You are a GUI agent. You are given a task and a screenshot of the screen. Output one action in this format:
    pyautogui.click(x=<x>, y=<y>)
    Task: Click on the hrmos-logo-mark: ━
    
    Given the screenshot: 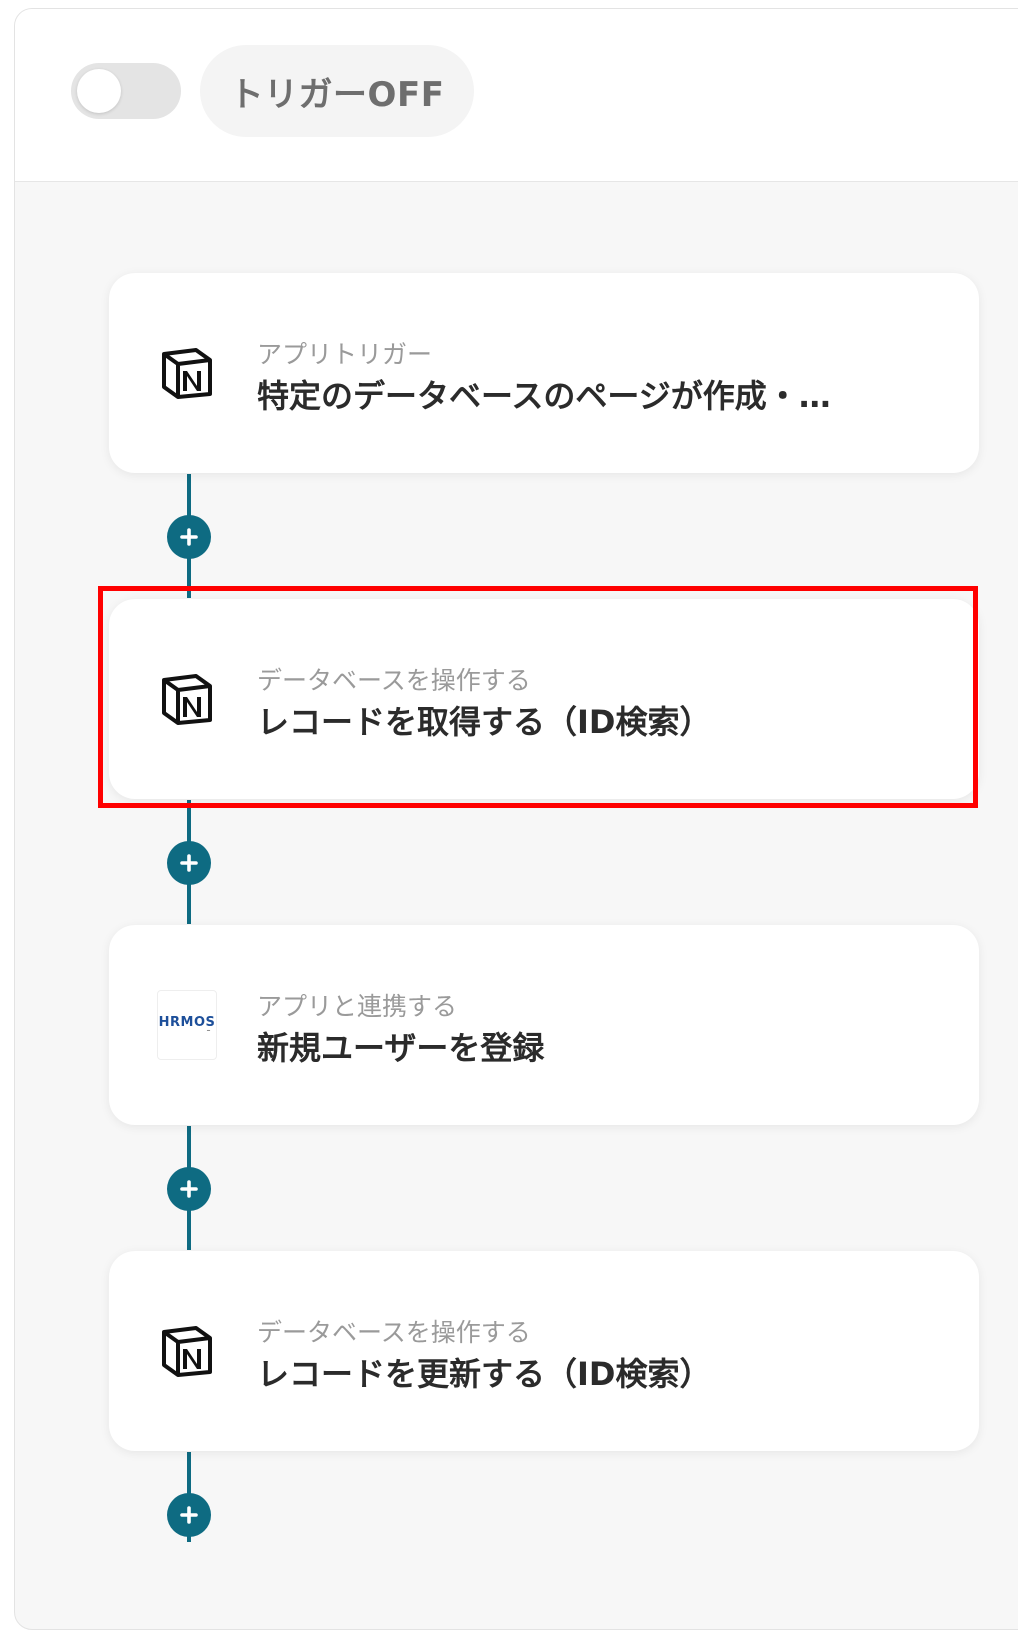 What is the action you would take?
    pyautogui.click(x=208, y=1031)
    